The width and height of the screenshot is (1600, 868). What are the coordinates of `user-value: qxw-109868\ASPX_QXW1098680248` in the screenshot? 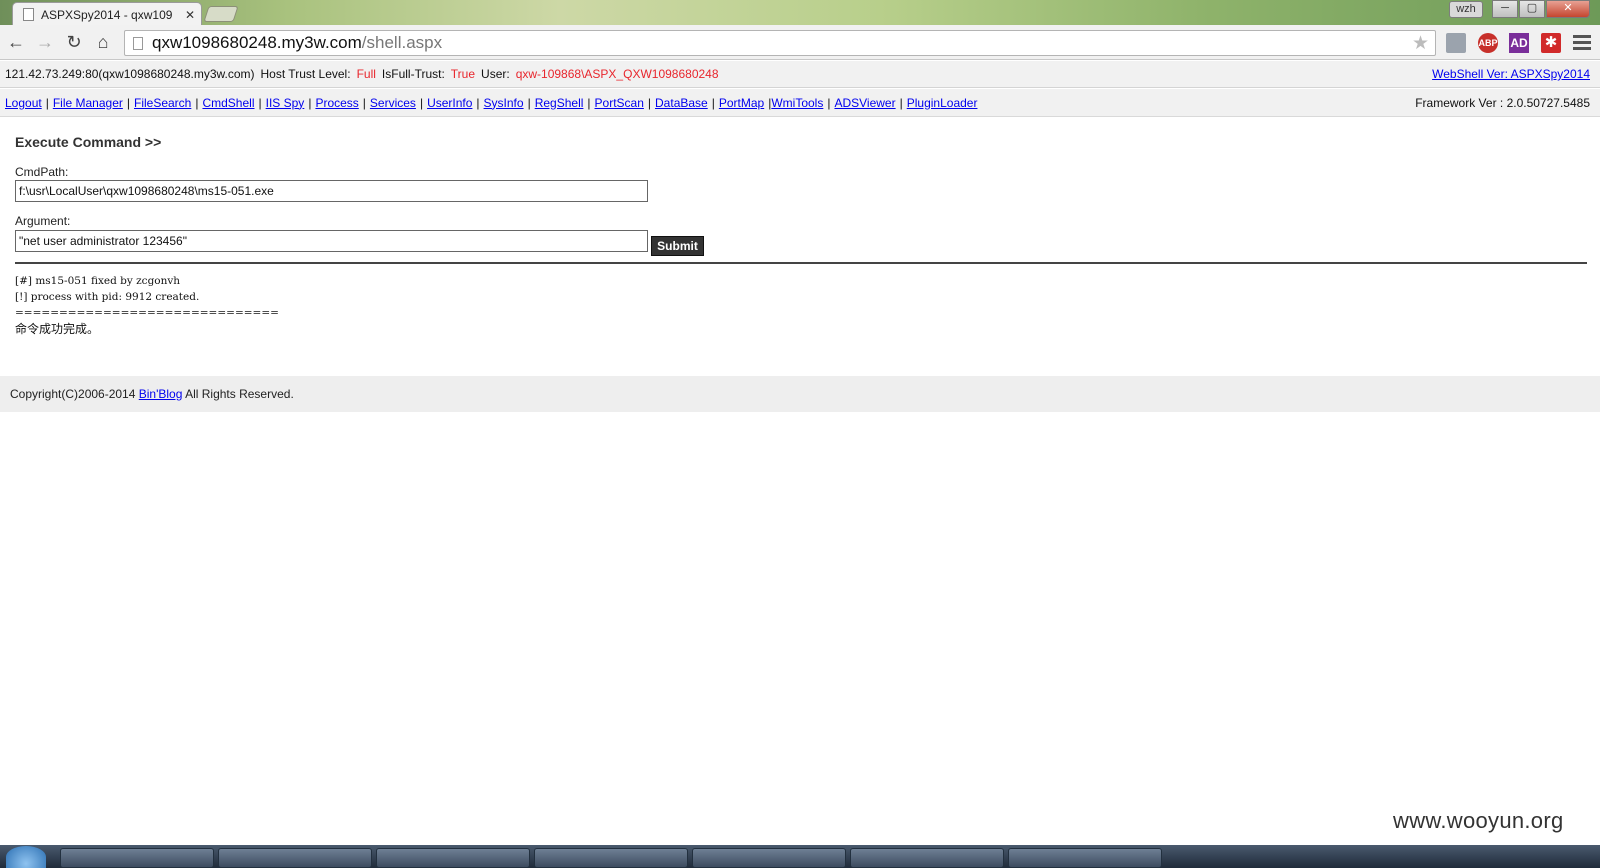 It's located at (617, 74).